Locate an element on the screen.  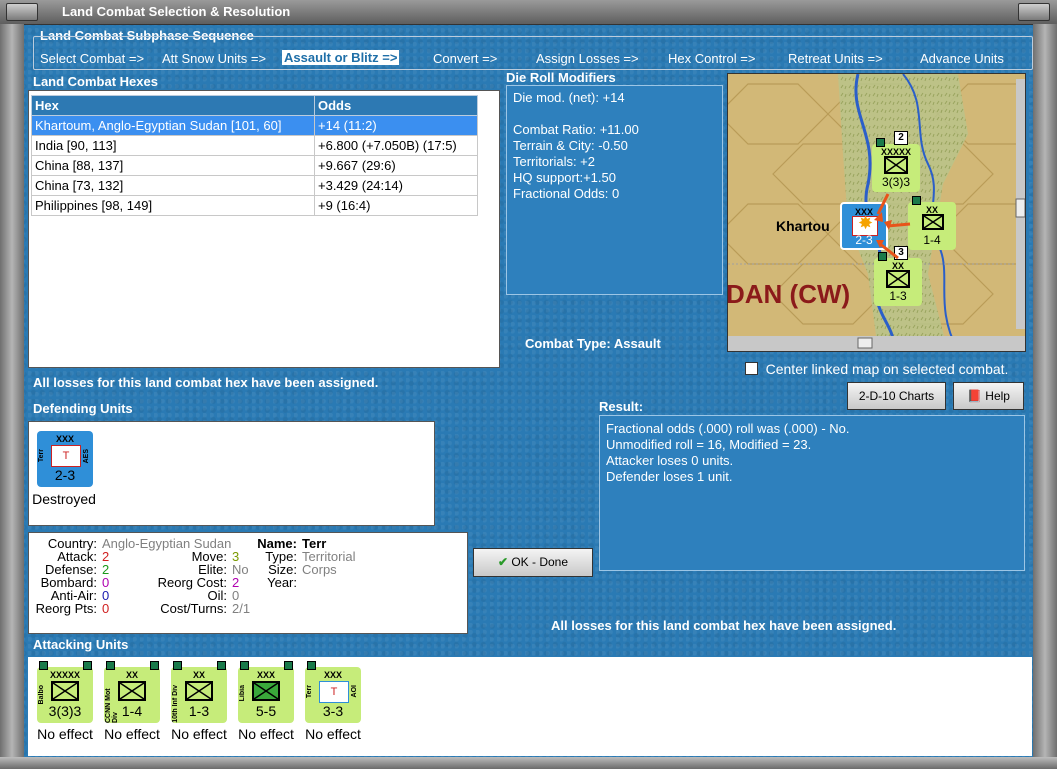
attacker-counter: XXX T Terr AOI 3-3 is located at coordinates (333, 692).